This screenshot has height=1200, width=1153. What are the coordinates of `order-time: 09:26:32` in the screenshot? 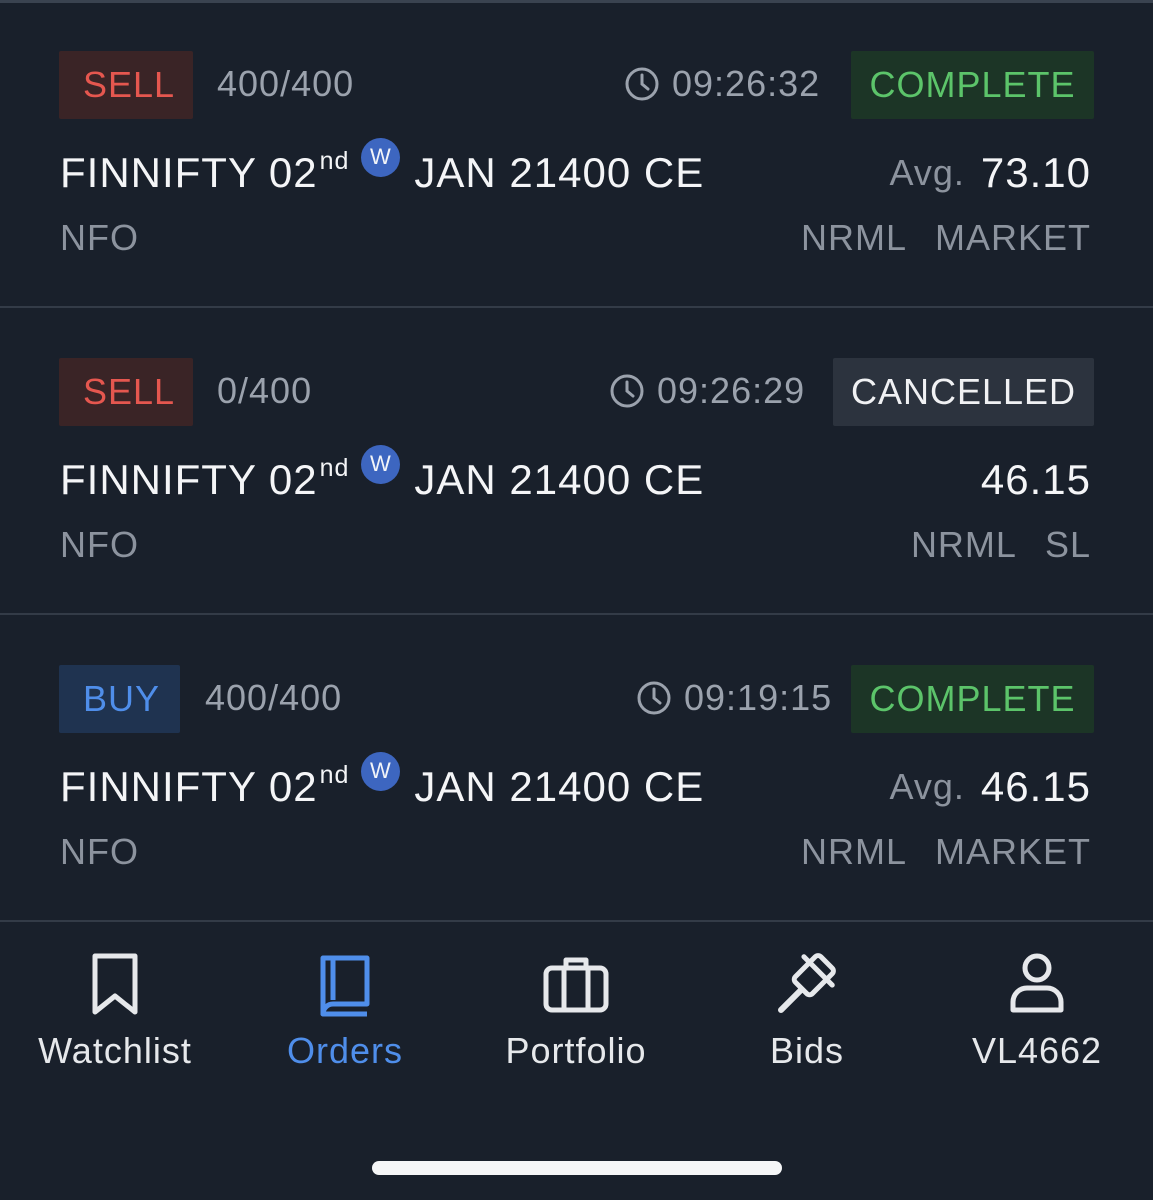 It's located at (722, 84).